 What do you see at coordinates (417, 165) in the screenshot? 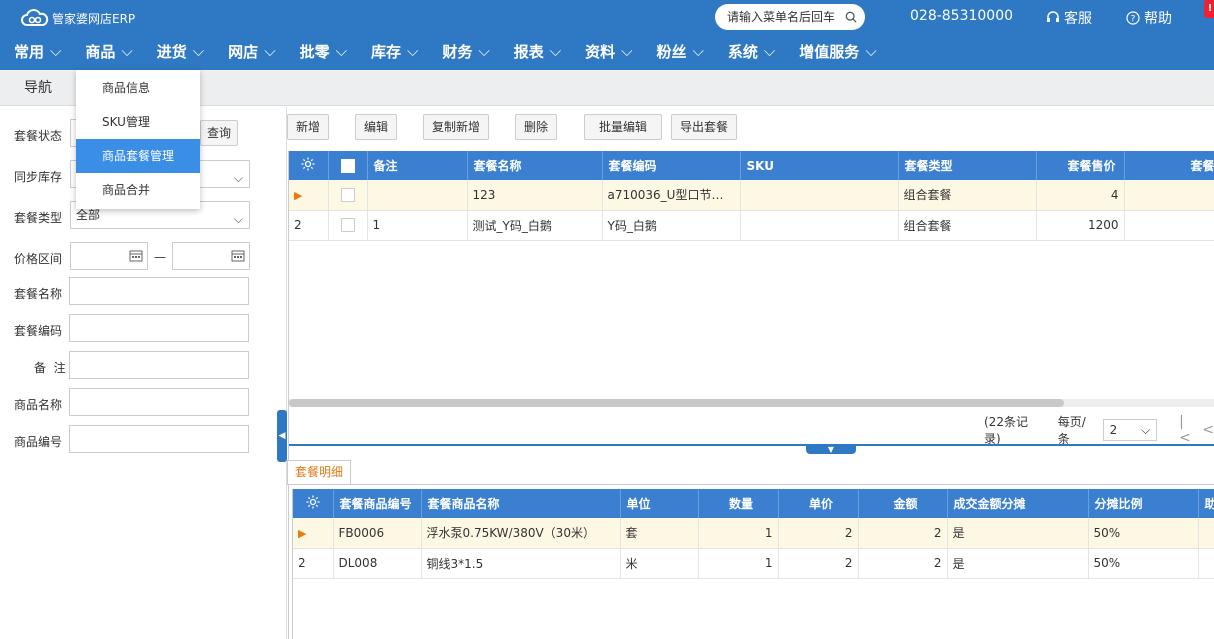
I see `column-header: 备注` at bounding box center [417, 165].